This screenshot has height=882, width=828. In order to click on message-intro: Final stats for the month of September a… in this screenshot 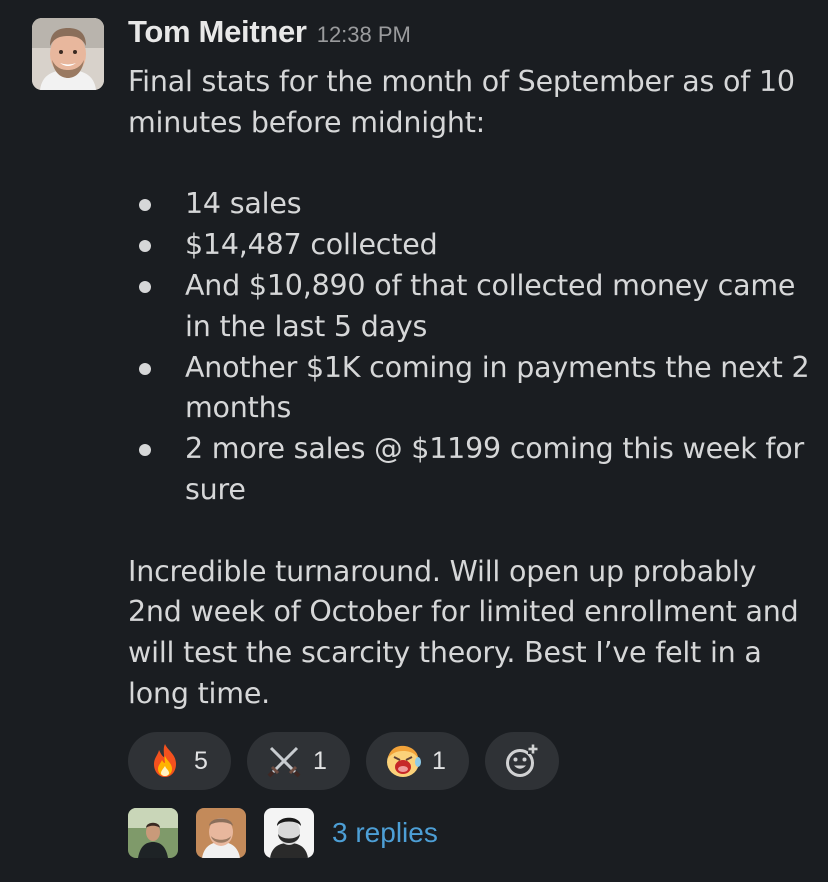, I will do `click(461, 102)`.